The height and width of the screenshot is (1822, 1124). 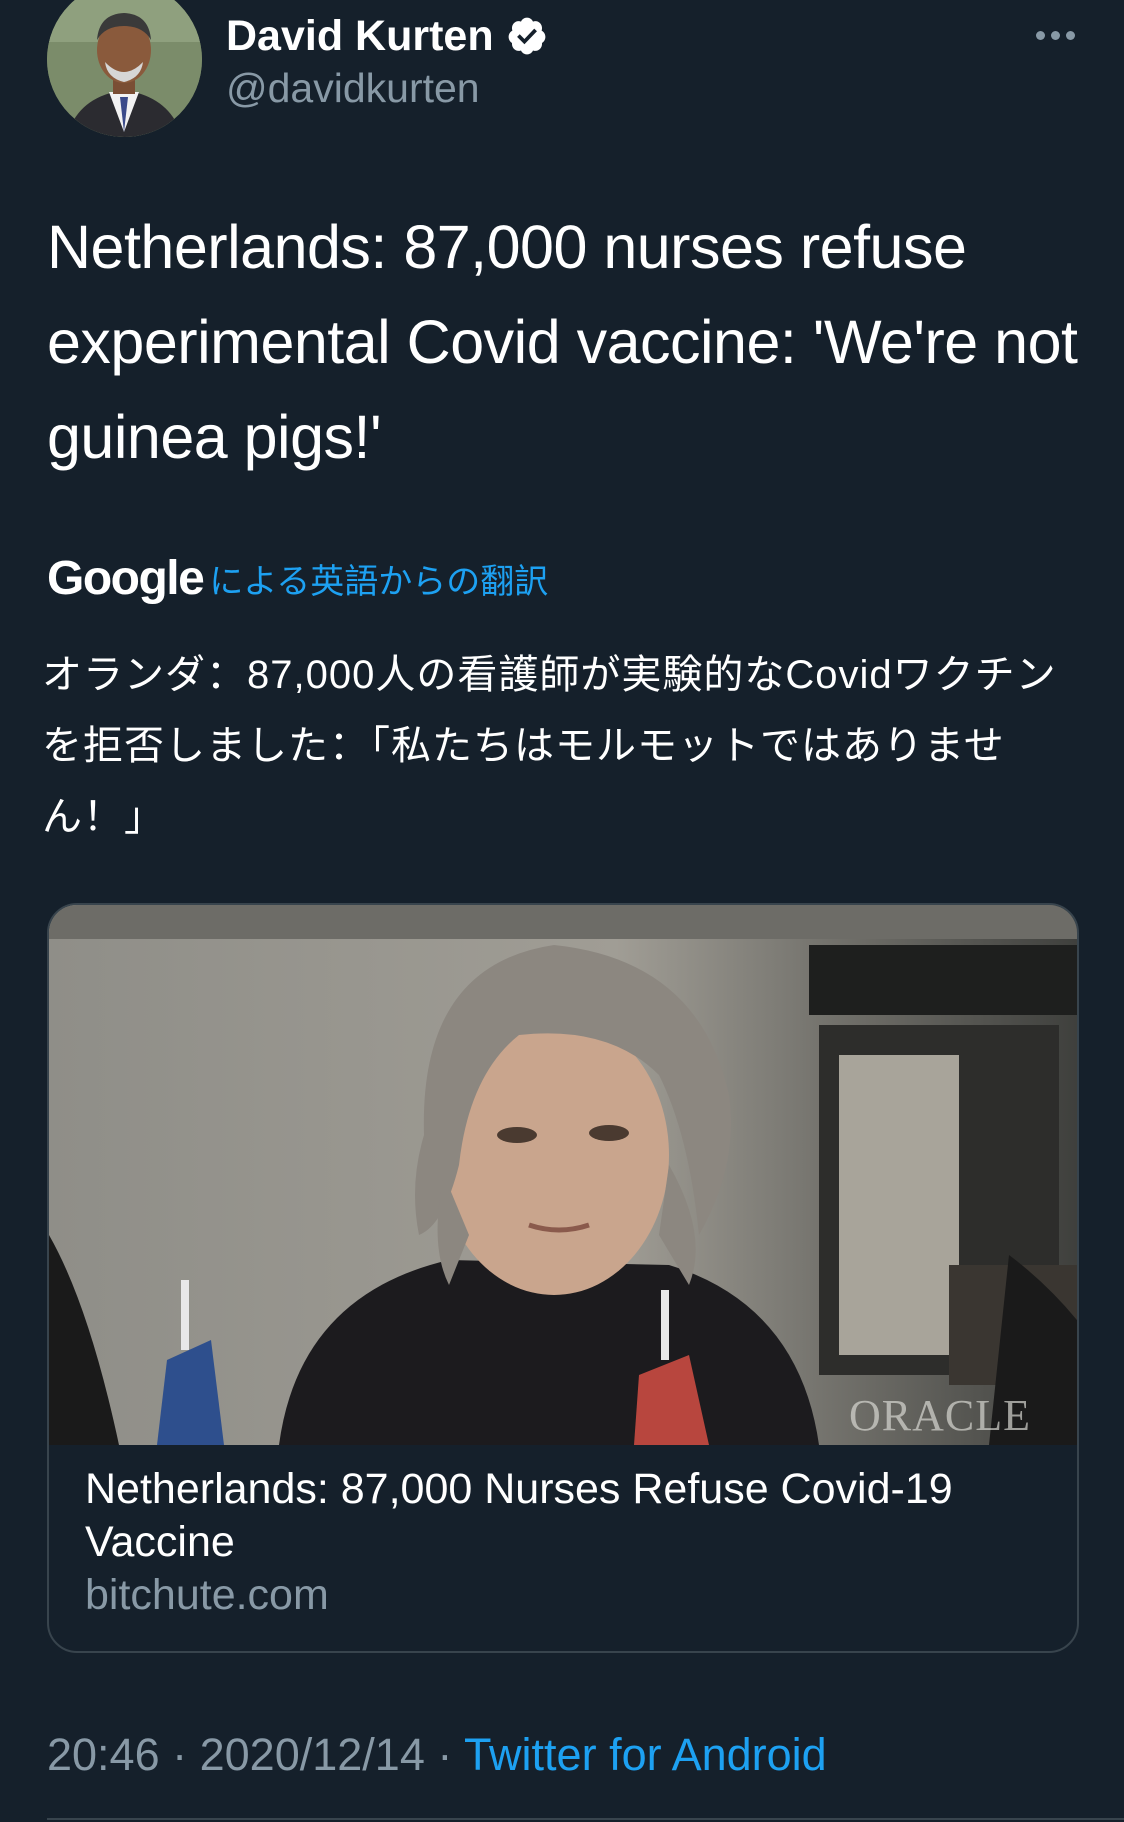 I want to click on card-image-watermark: ORACLE, so click(x=940, y=1415).